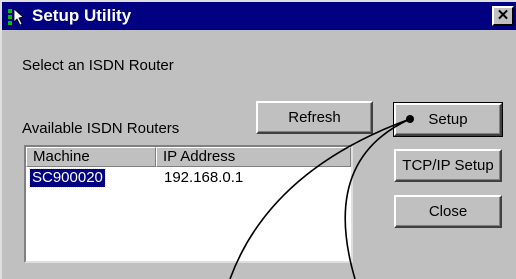 This screenshot has width=516, height=279. Describe the element at coordinates (98, 65) in the screenshot. I see `select-router-label: Select an ISDN Router` at that location.